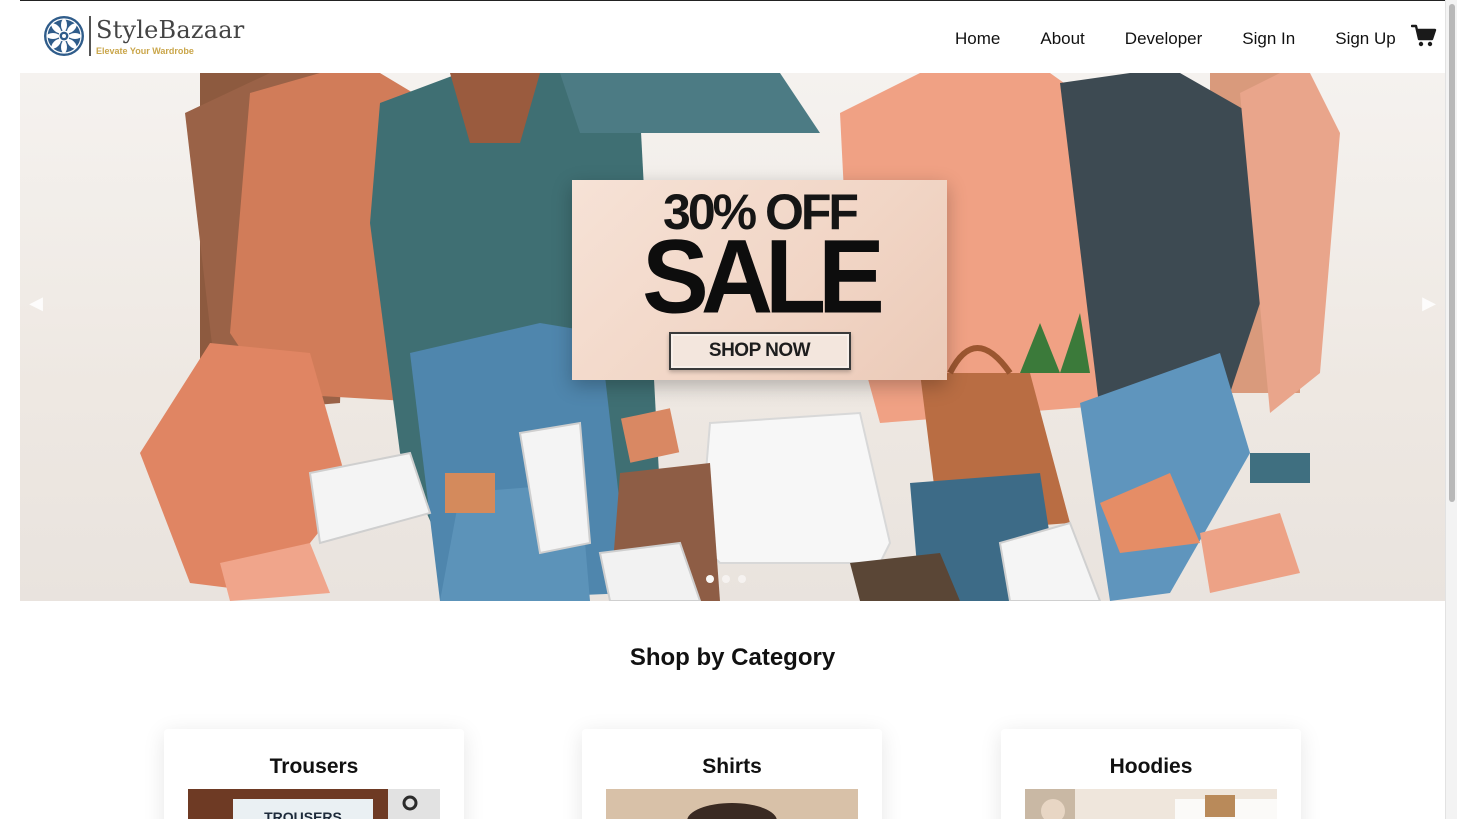 The width and height of the screenshot is (1457, 819). Describe the element at coordinates (1164, 39) in the screenshot. I see `nav-link-developer: Developer` at that location.